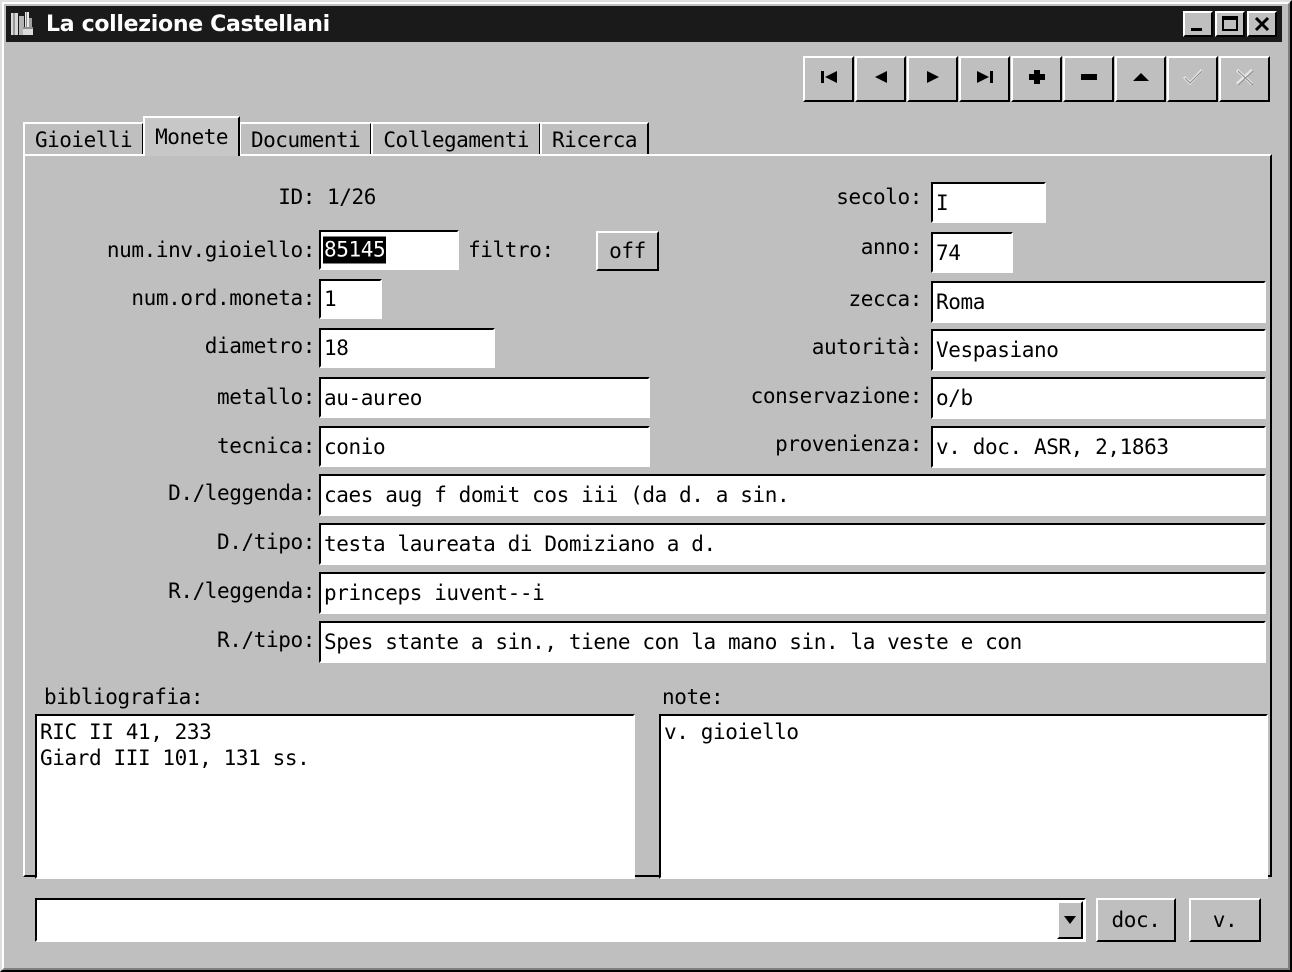 This screenshot has height=972, width=1292. Describe the element at coordinates (25, 24) in the screenshot. I see `buildings-icon` at that location.